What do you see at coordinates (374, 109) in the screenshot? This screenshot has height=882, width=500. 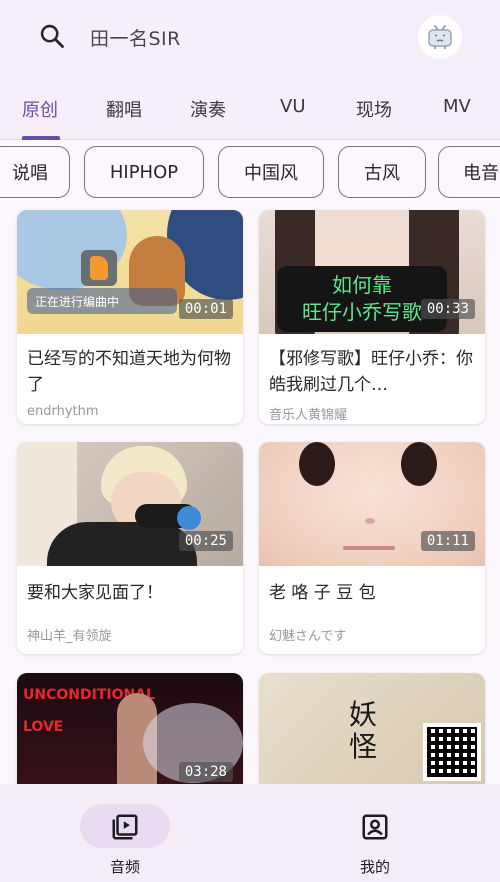 I see `tab-live: 现场` at bounding box center [374, 109].